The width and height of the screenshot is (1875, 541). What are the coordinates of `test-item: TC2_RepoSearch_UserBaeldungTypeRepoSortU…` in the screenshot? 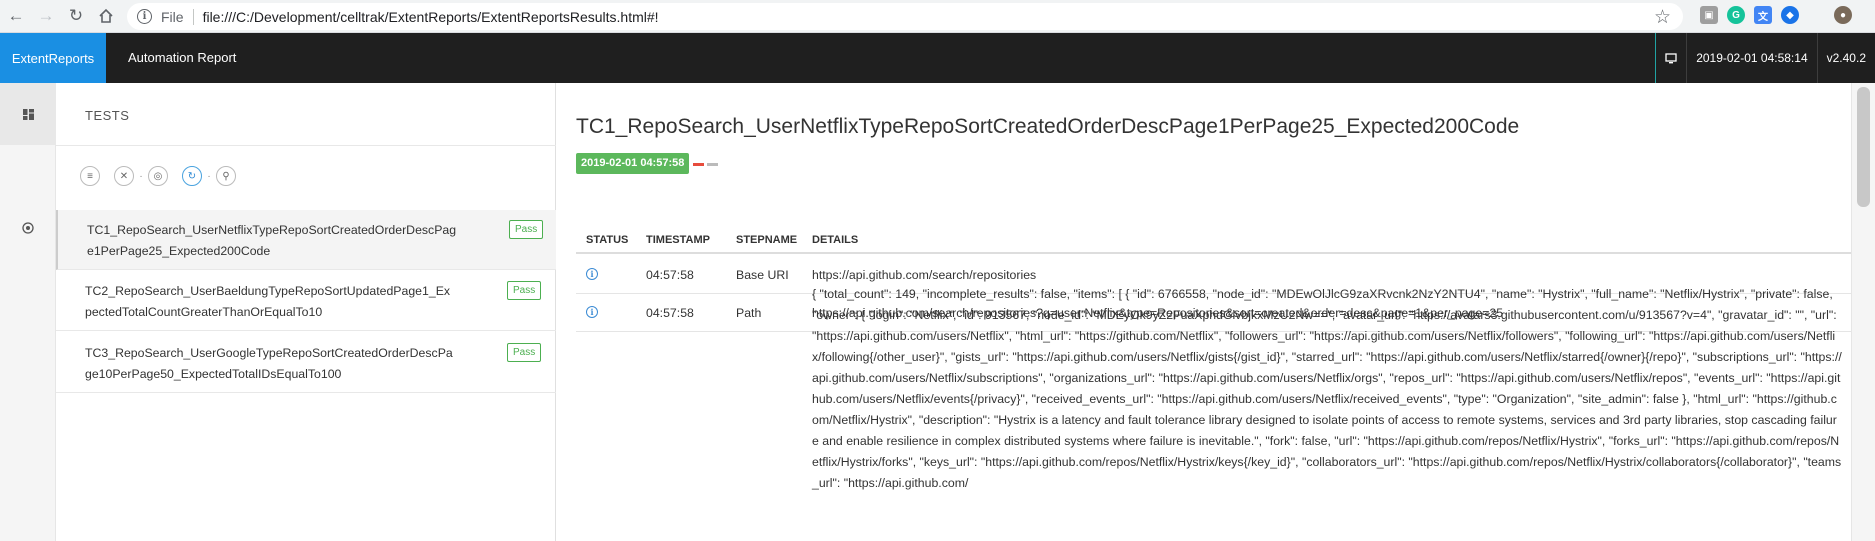 It's located at (306, 301).